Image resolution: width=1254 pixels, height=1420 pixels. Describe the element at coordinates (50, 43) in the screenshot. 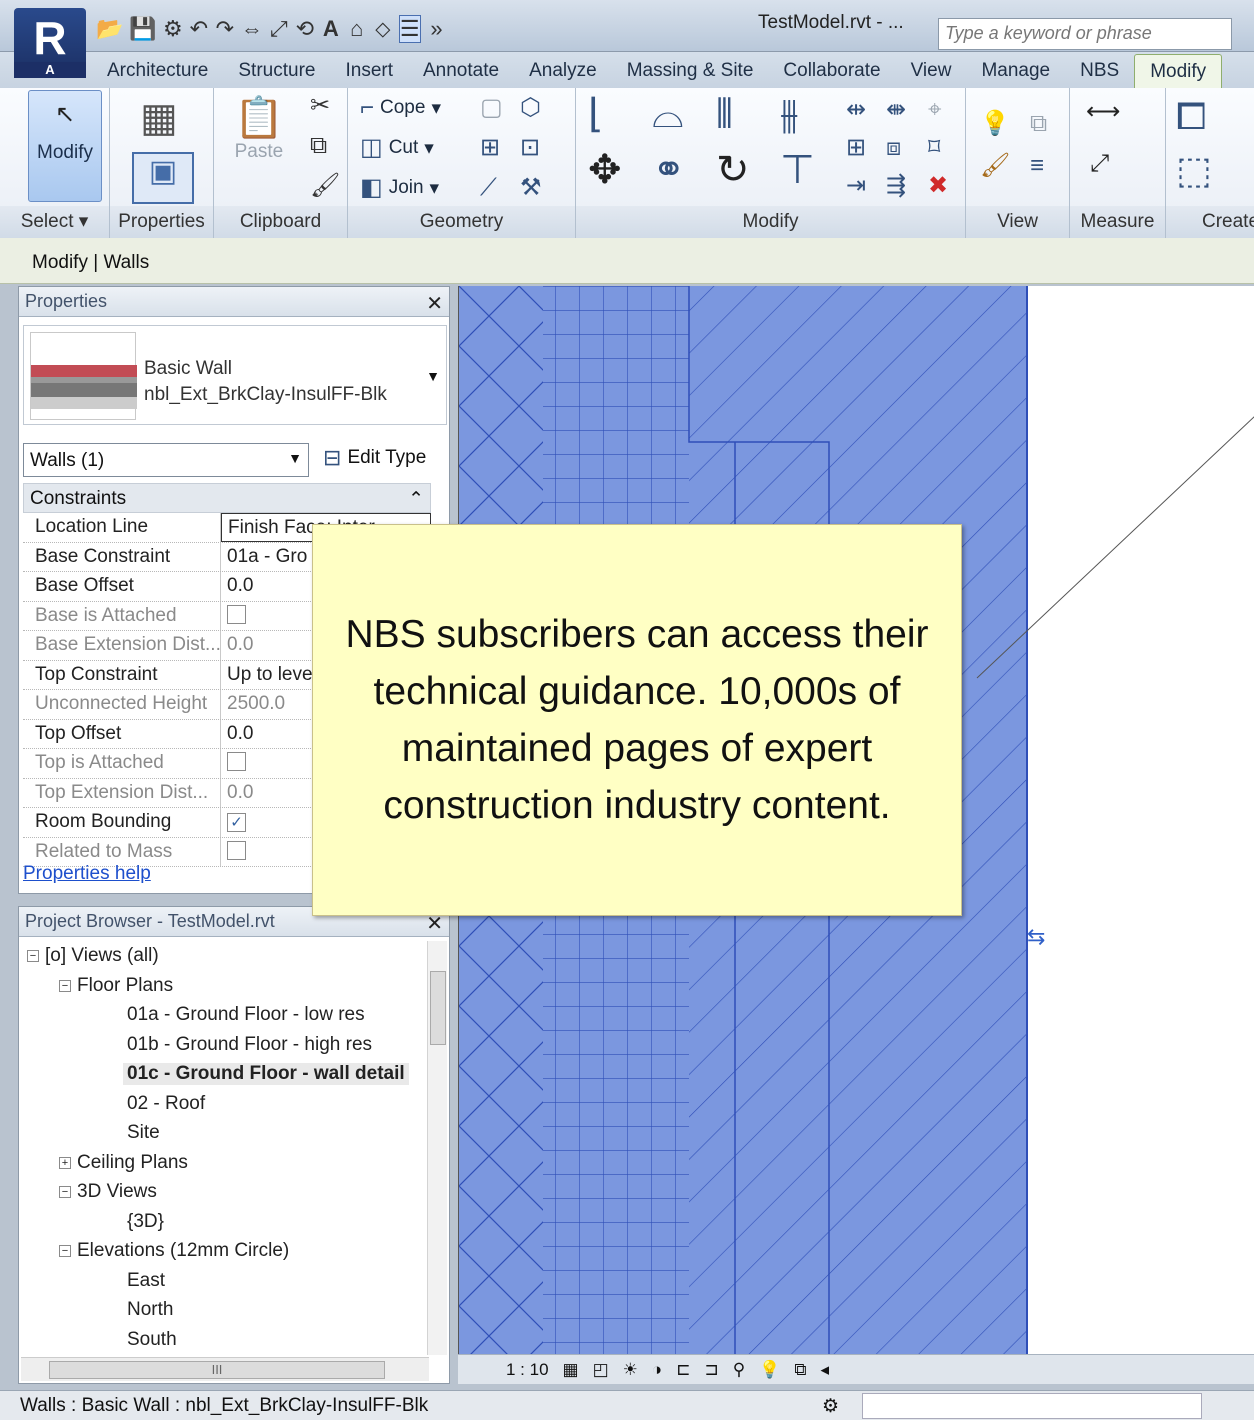

I see `app-menu-button: R A` at that location.